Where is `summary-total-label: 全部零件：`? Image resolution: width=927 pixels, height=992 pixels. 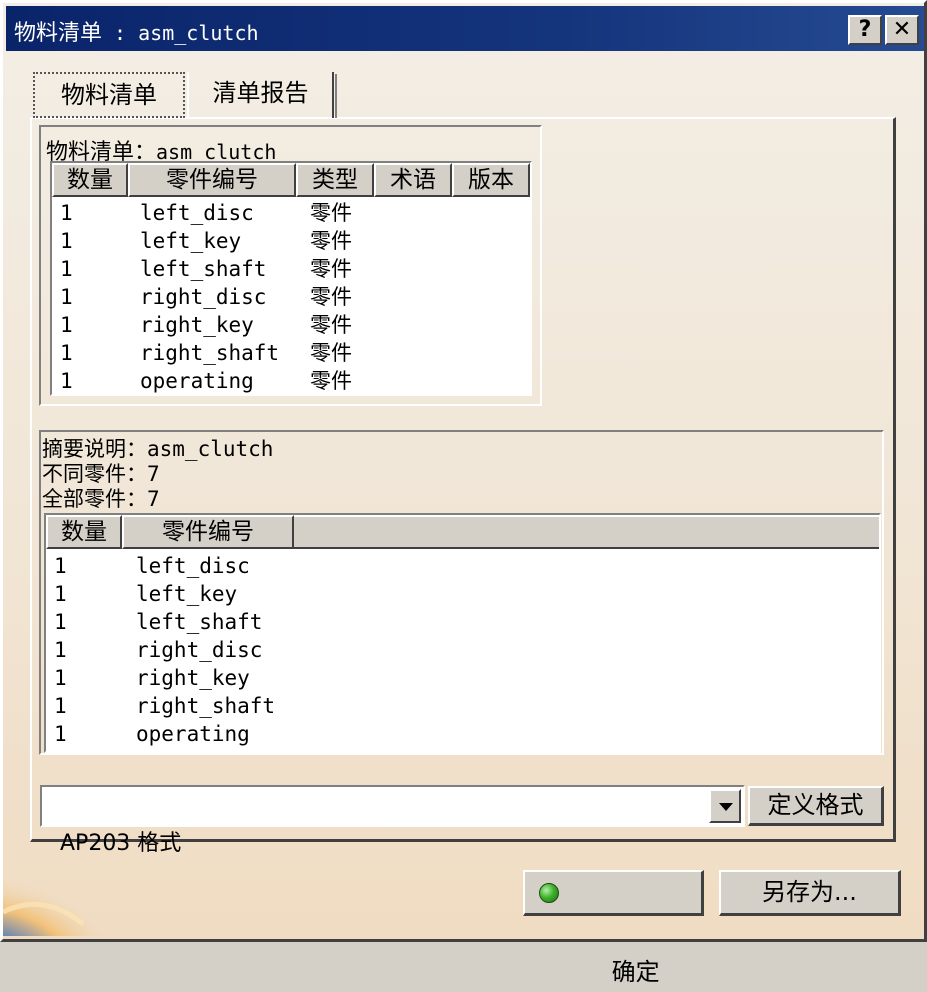 summary-total-label: 全部零件： is located at coordinates (94, 499).